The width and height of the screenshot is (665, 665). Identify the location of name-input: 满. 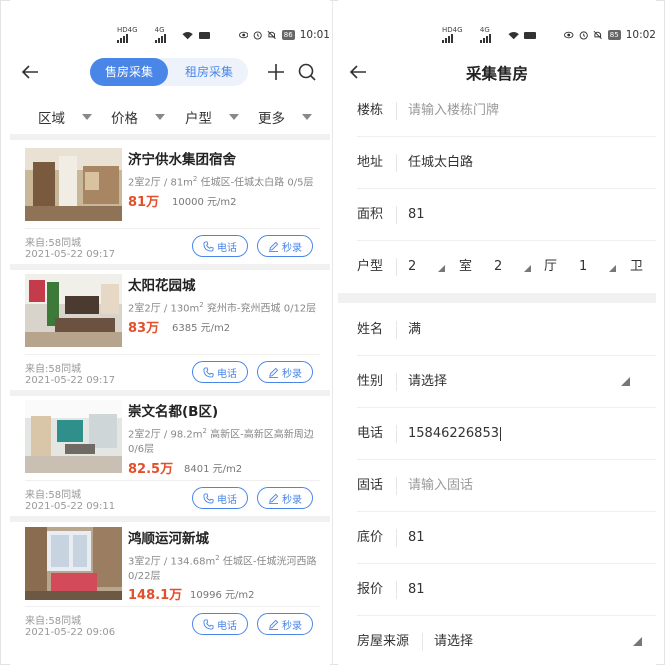
(414, 330).